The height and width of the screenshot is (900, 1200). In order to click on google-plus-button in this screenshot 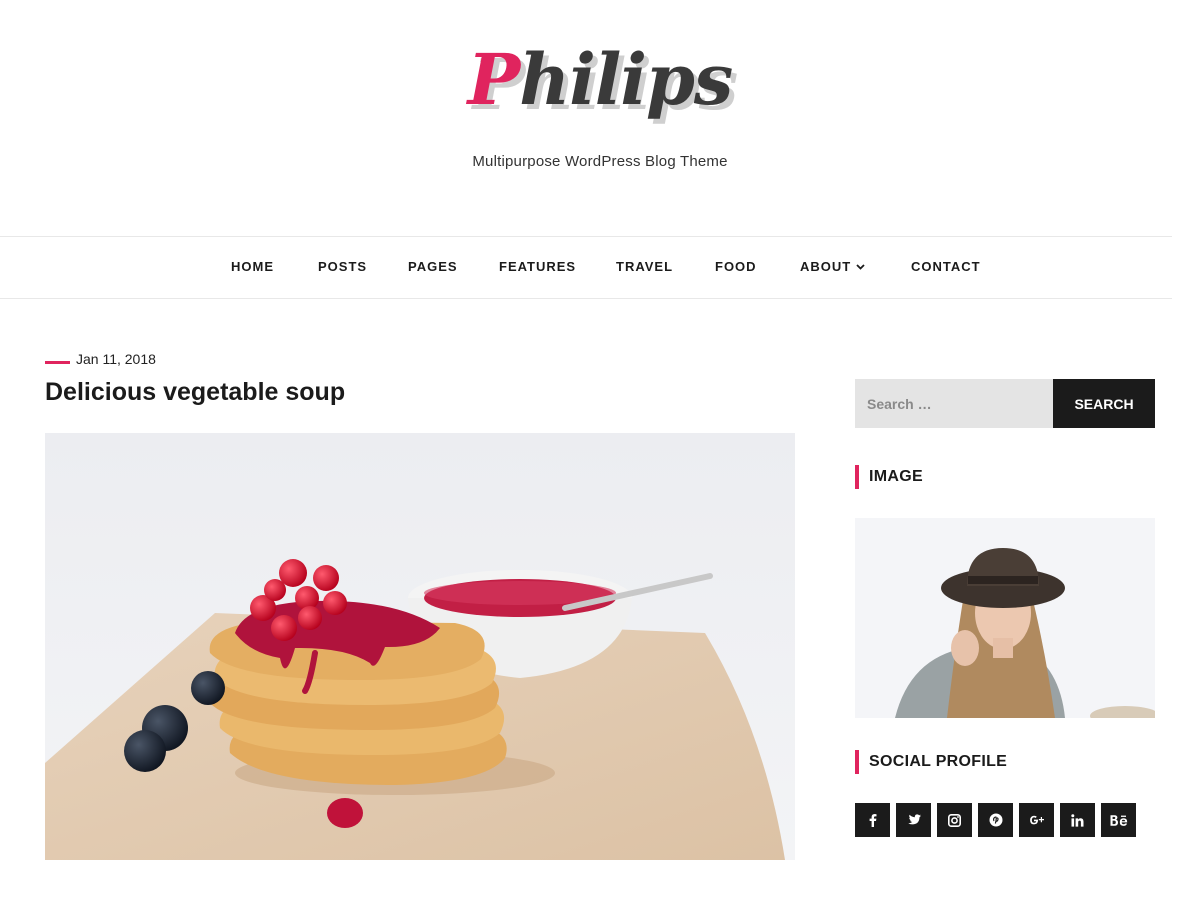, I will do `click(1036, 820)`.